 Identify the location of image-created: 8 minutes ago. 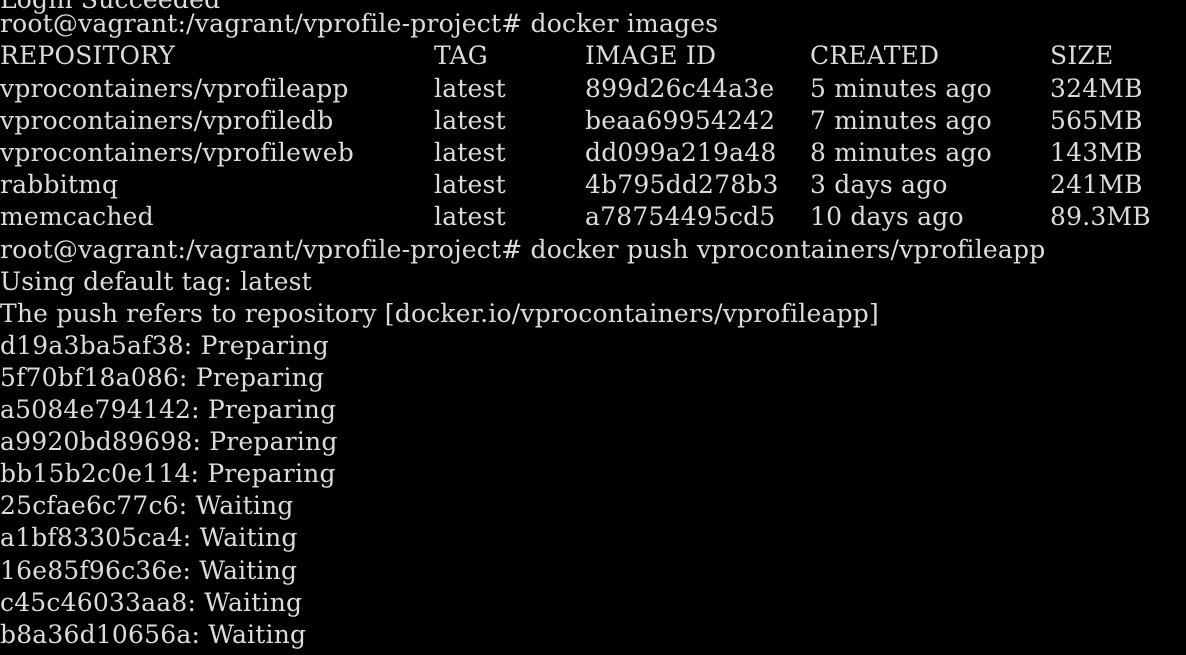
(901, 152).